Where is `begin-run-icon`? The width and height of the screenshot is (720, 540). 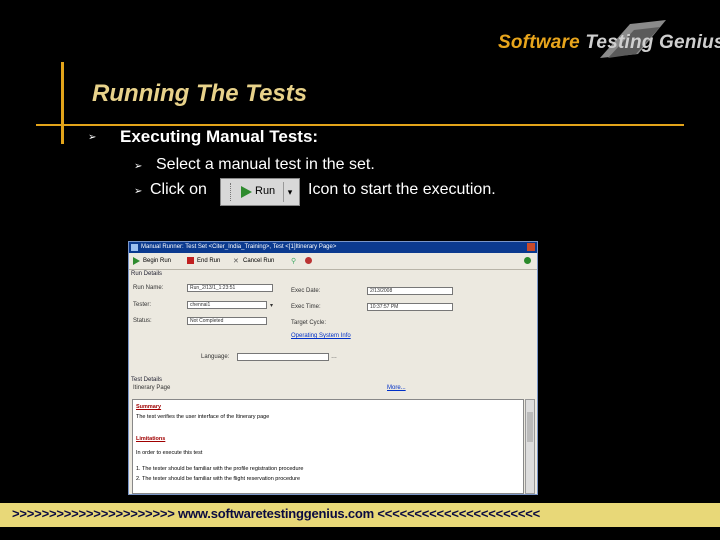
begin-run-icon is located at coordinates (136, 261).